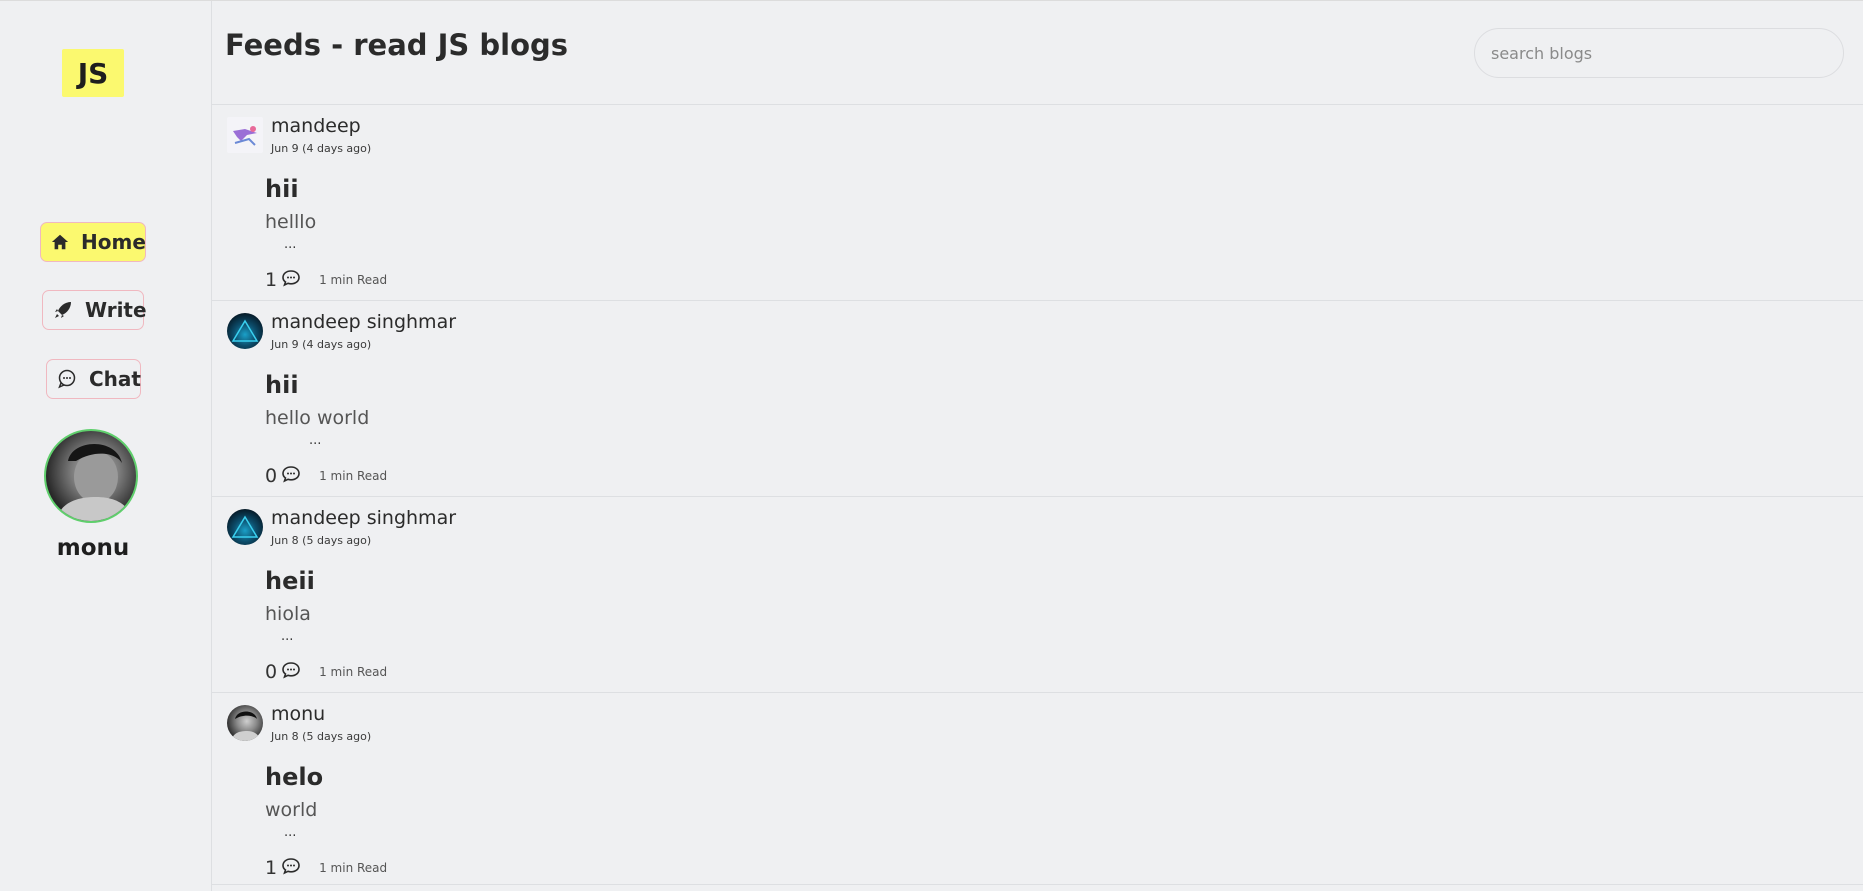 This screenshot has height=891, width=1863. I want to click on profile-avatar, so click(91, 476).